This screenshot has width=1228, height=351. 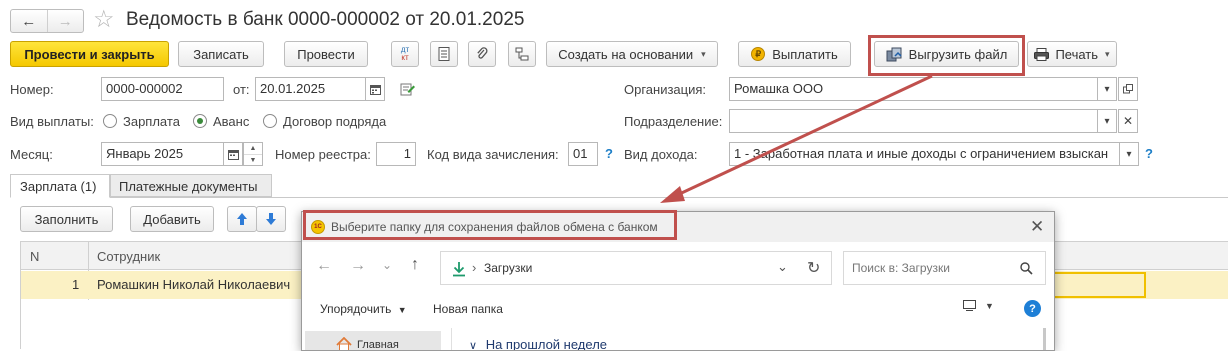 I want to click on registry-number-field: 1, so click(x=396, y=154).